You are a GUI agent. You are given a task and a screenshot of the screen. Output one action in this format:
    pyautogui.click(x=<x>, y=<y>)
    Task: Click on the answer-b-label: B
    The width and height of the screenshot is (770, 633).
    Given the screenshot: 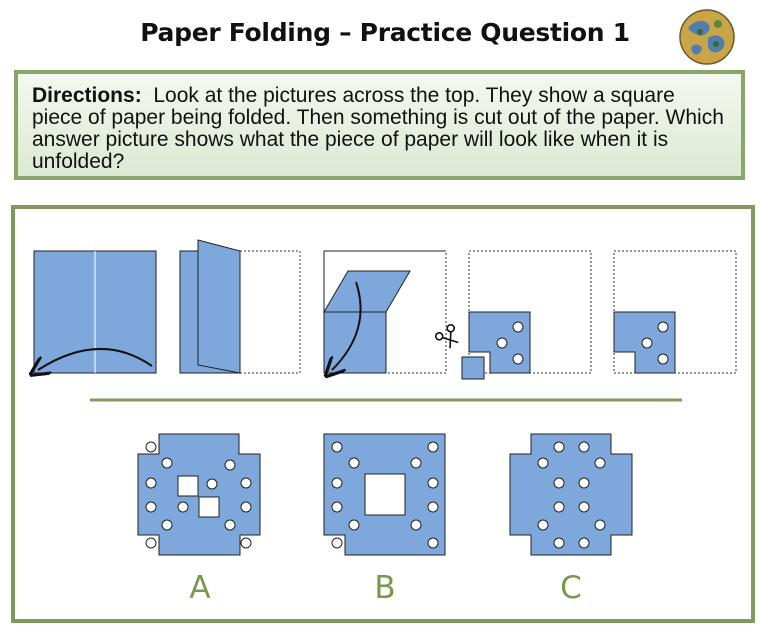 What is the action you would take?
    pyautogui.click(x=385, y=588)
    